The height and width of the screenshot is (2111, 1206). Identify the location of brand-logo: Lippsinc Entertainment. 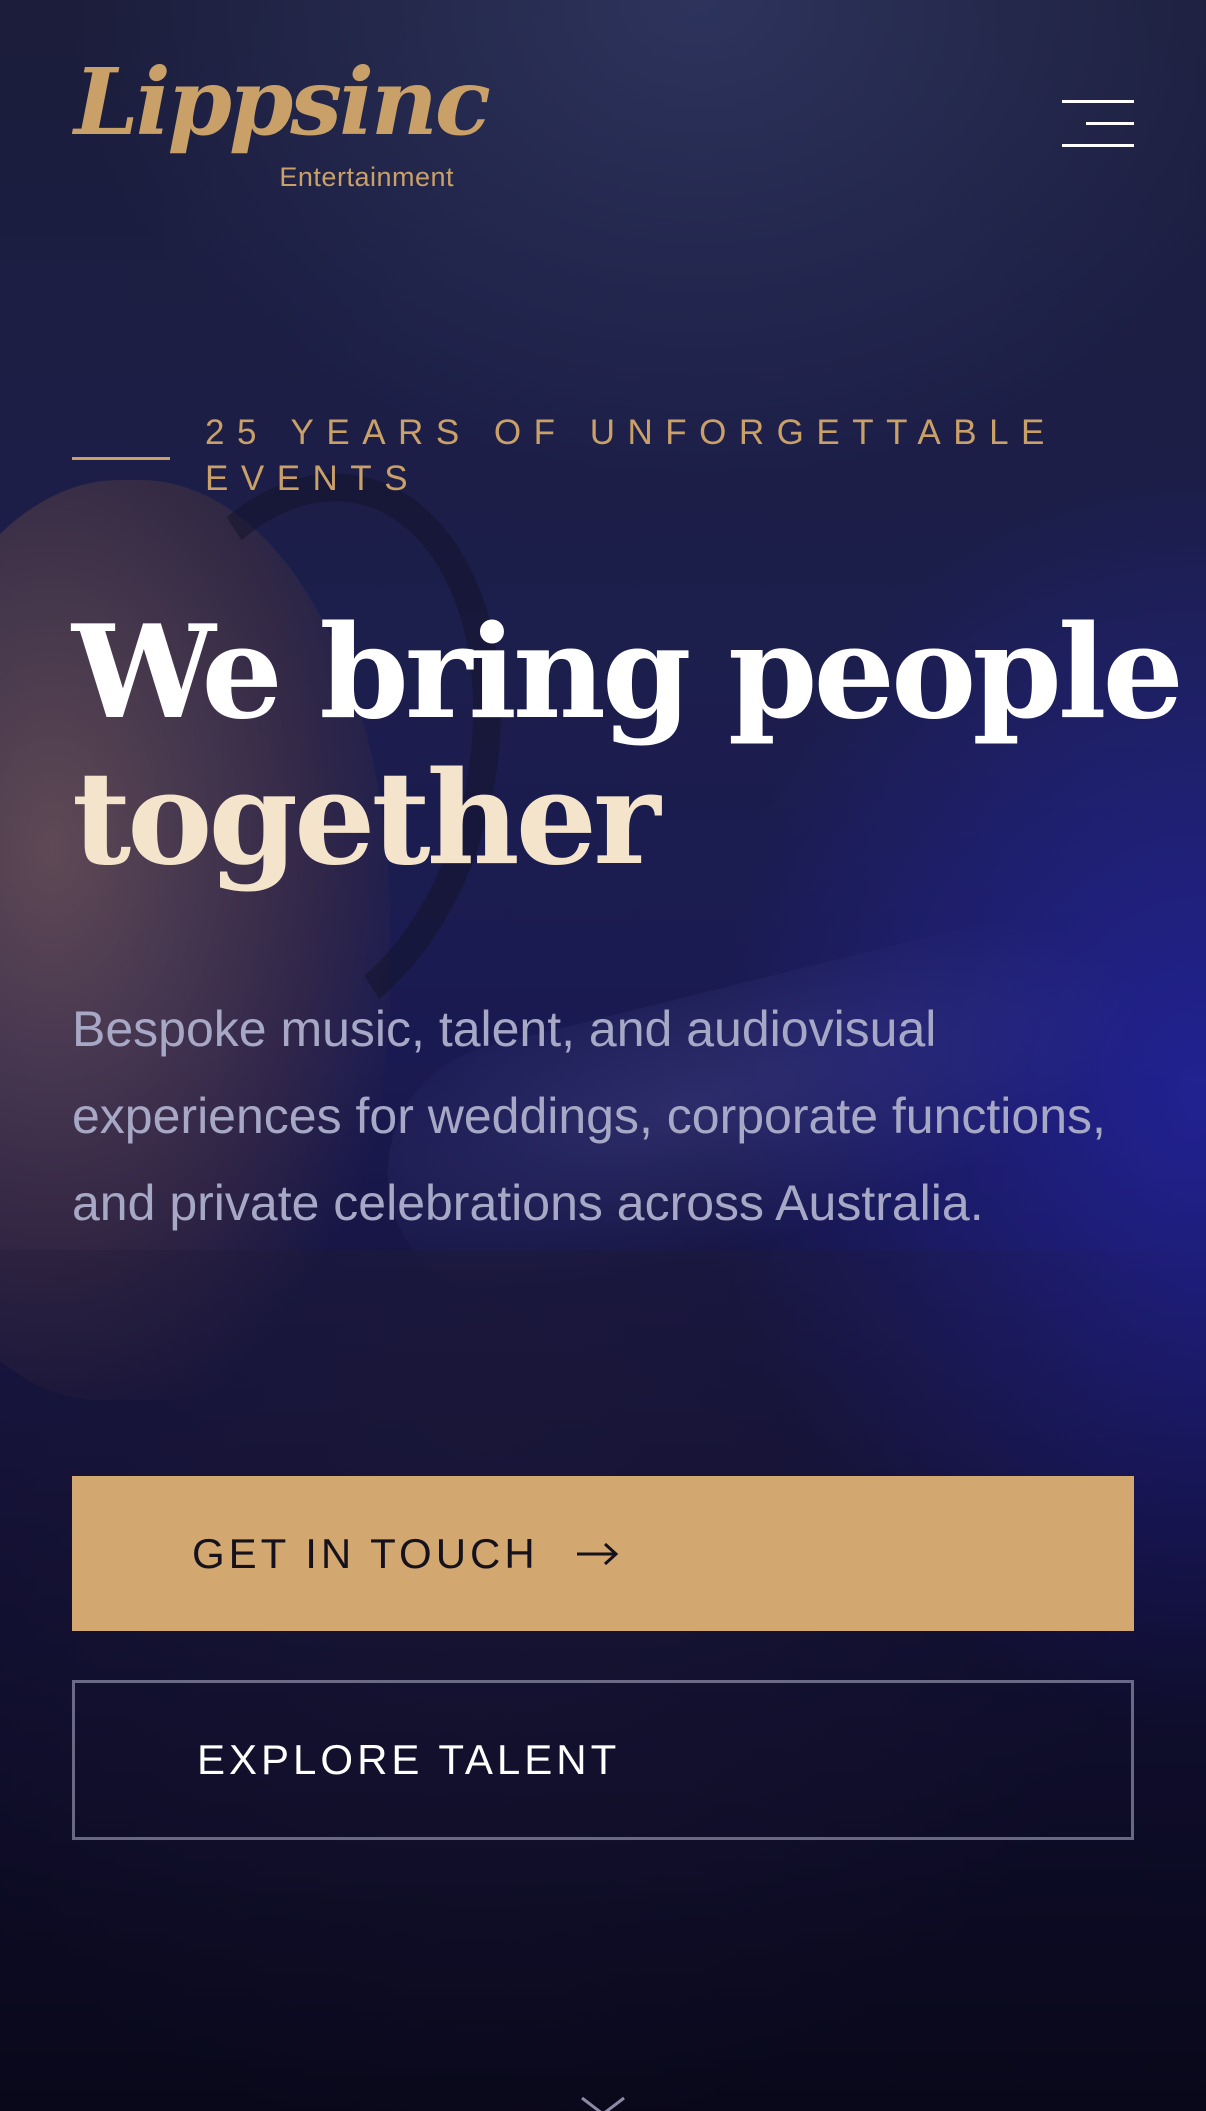
(282, 126).